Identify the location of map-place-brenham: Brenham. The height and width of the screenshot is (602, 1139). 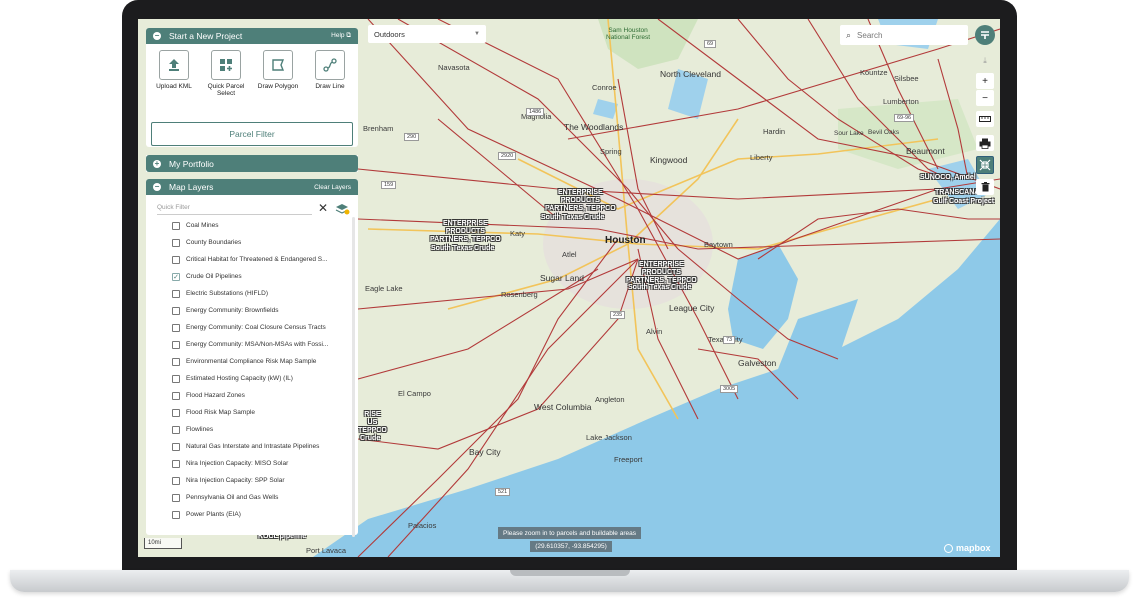
(378, 128).